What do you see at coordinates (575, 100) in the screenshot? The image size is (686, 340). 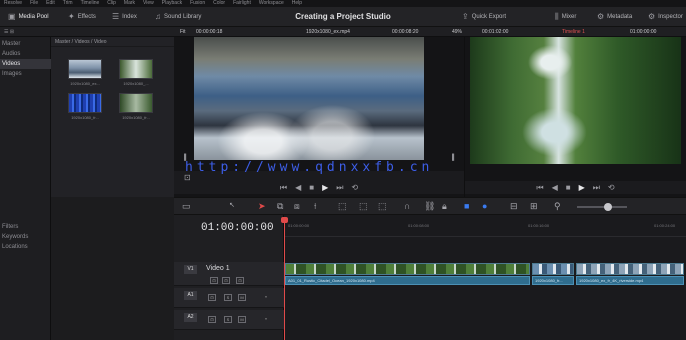 I see `timeline-frame` at bounding box center [575, 100].